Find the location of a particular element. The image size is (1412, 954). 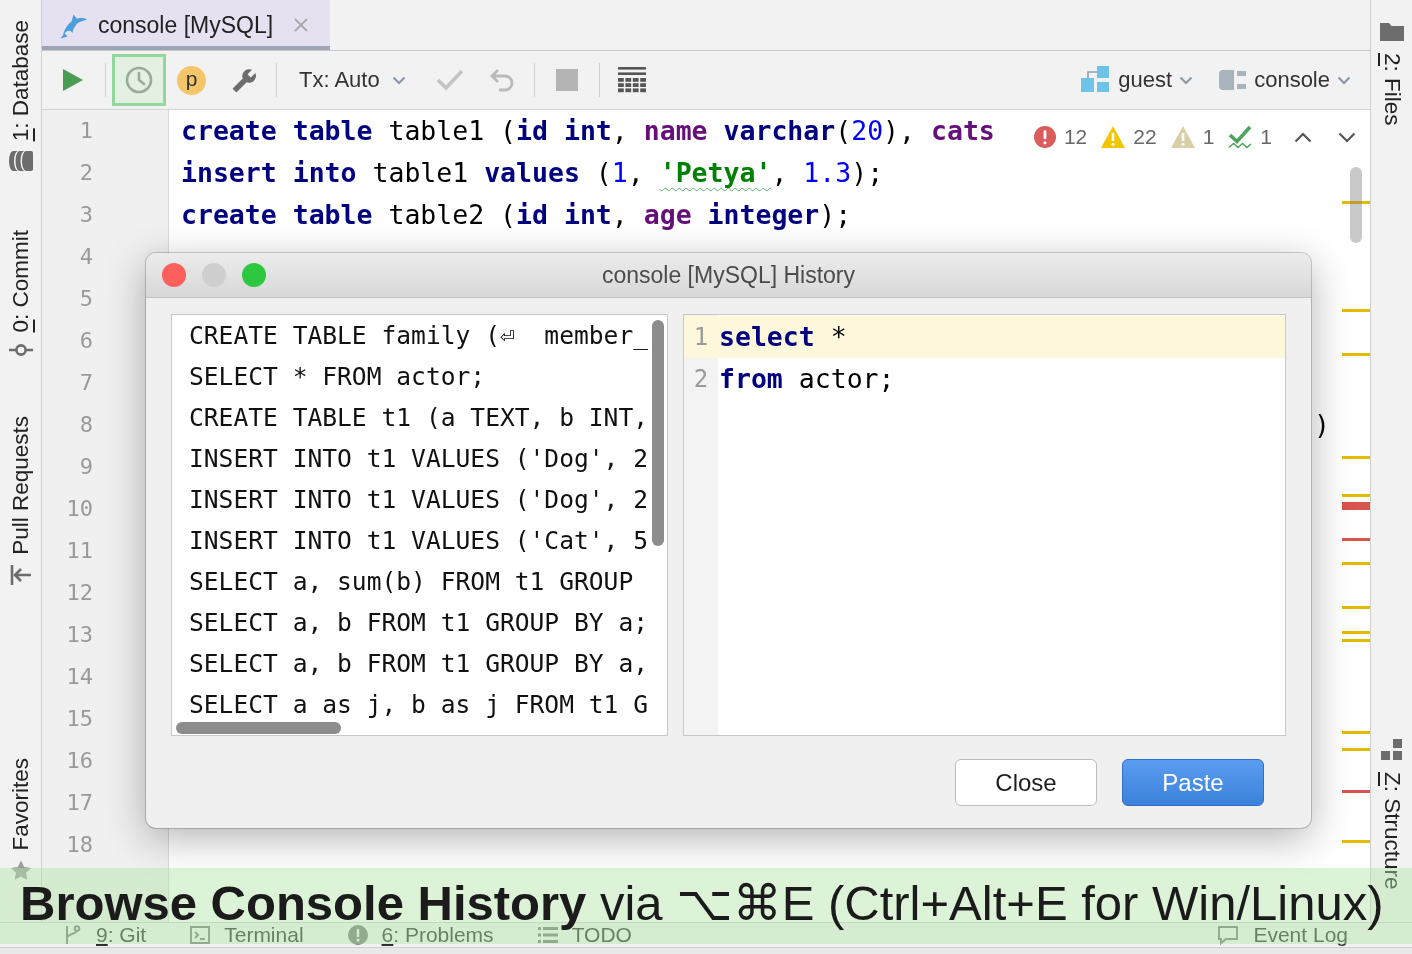

line-number: 13 is located at coordinates (79, 635).